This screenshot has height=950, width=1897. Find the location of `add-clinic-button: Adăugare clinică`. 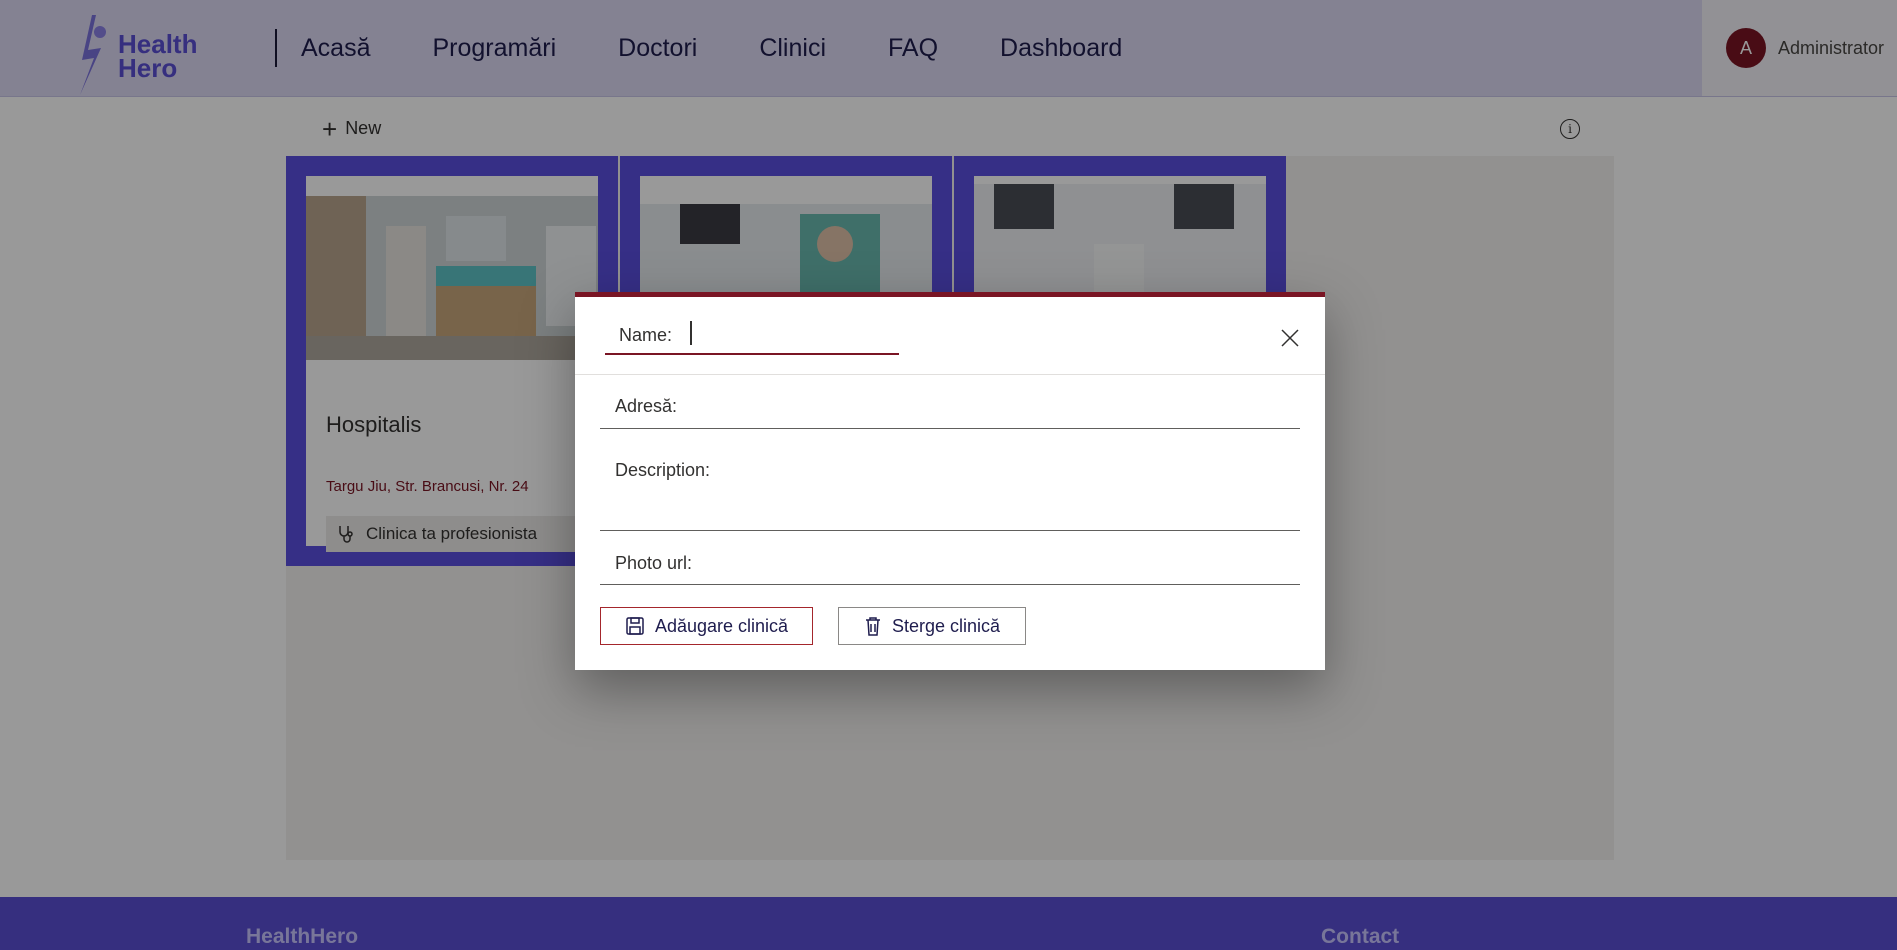

add-clinic-button: Adăugare clinică is located at coordinates (706, 626).